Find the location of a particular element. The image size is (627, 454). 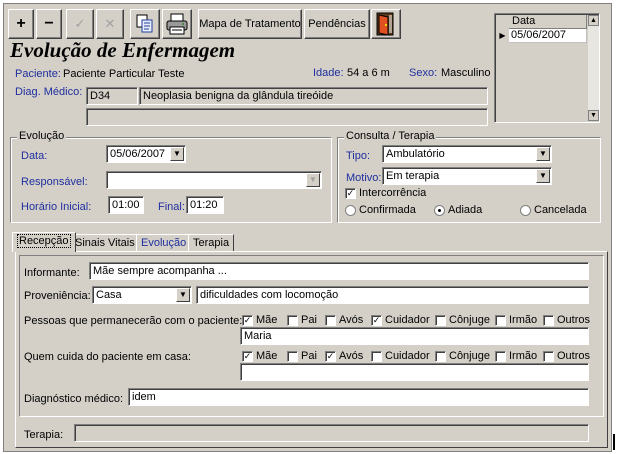

checkbox-label: Avós is located at coordinates (351, 320).